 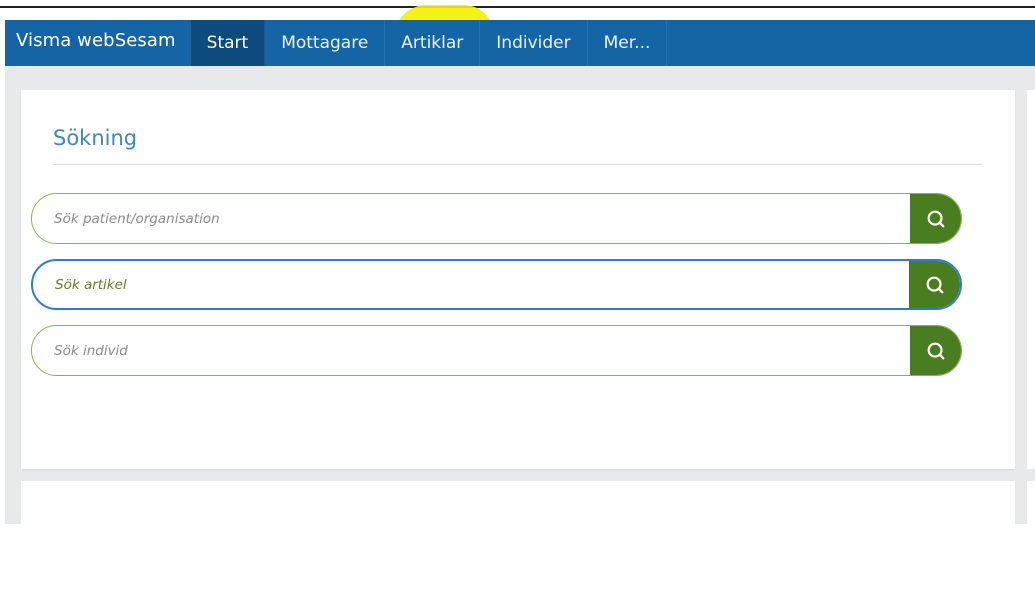 I want to click on search-article-row, so click(x=496, y=284).